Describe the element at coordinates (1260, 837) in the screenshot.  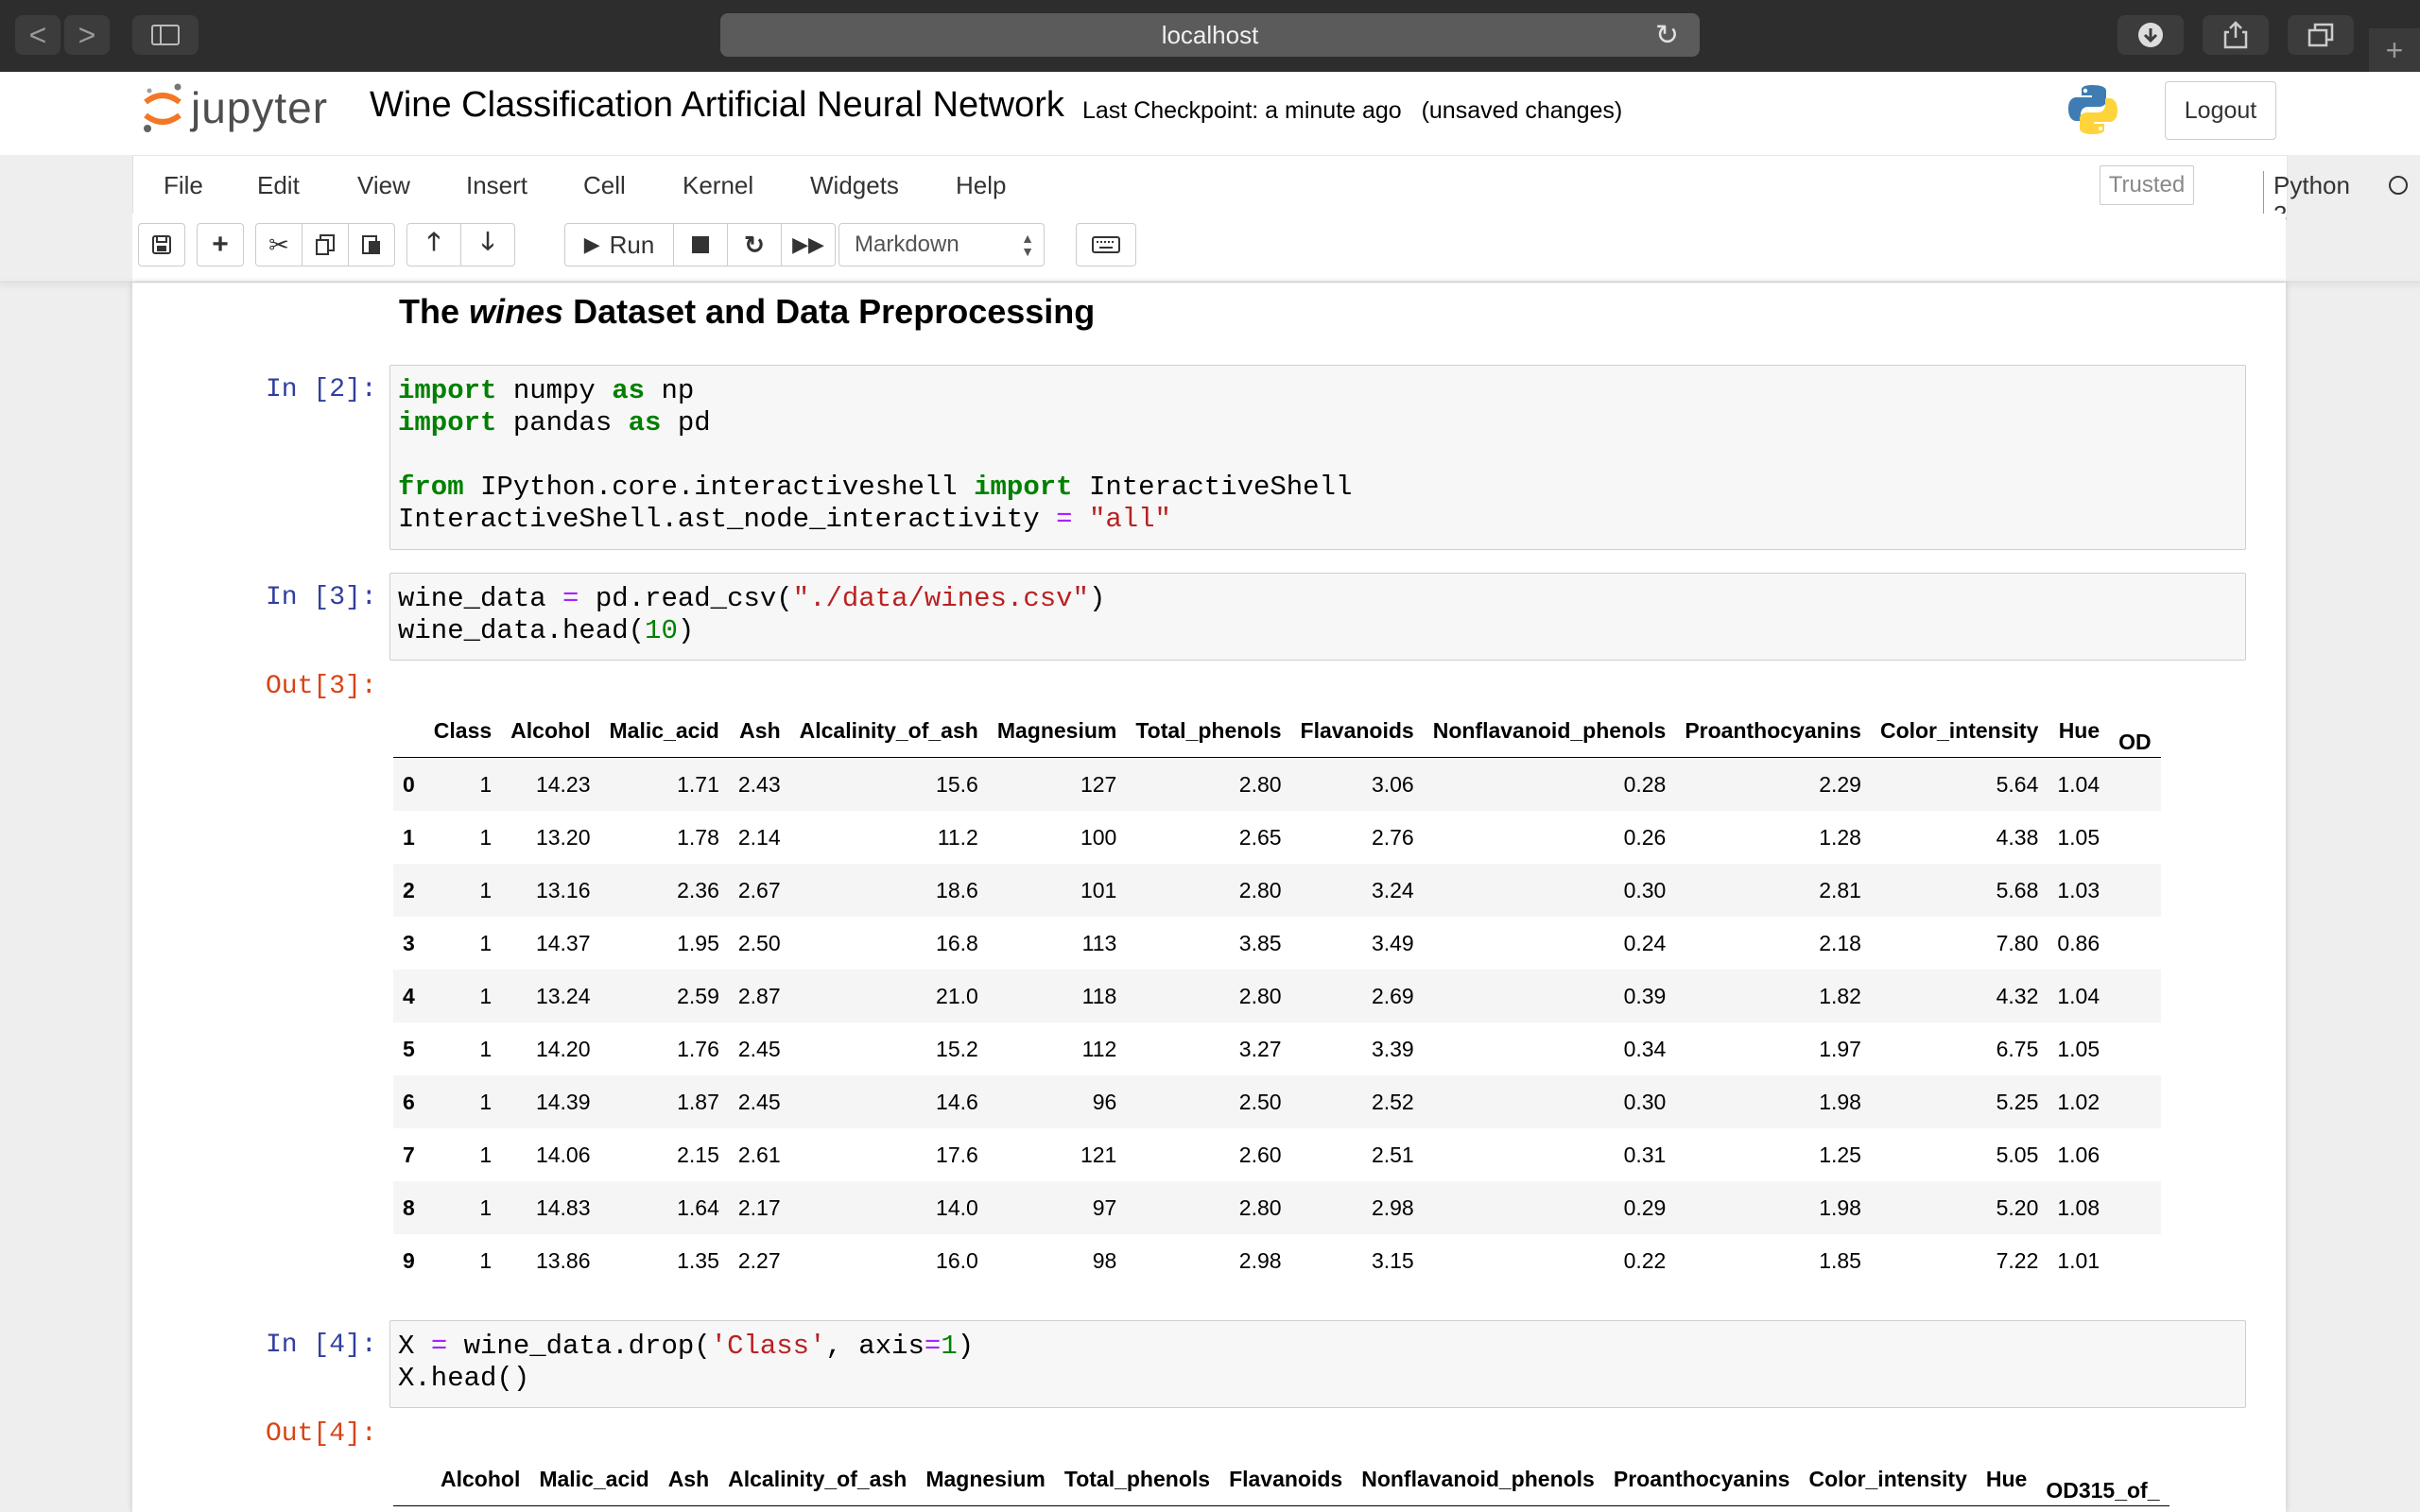
I see `table-cell: 2.65` at that location.